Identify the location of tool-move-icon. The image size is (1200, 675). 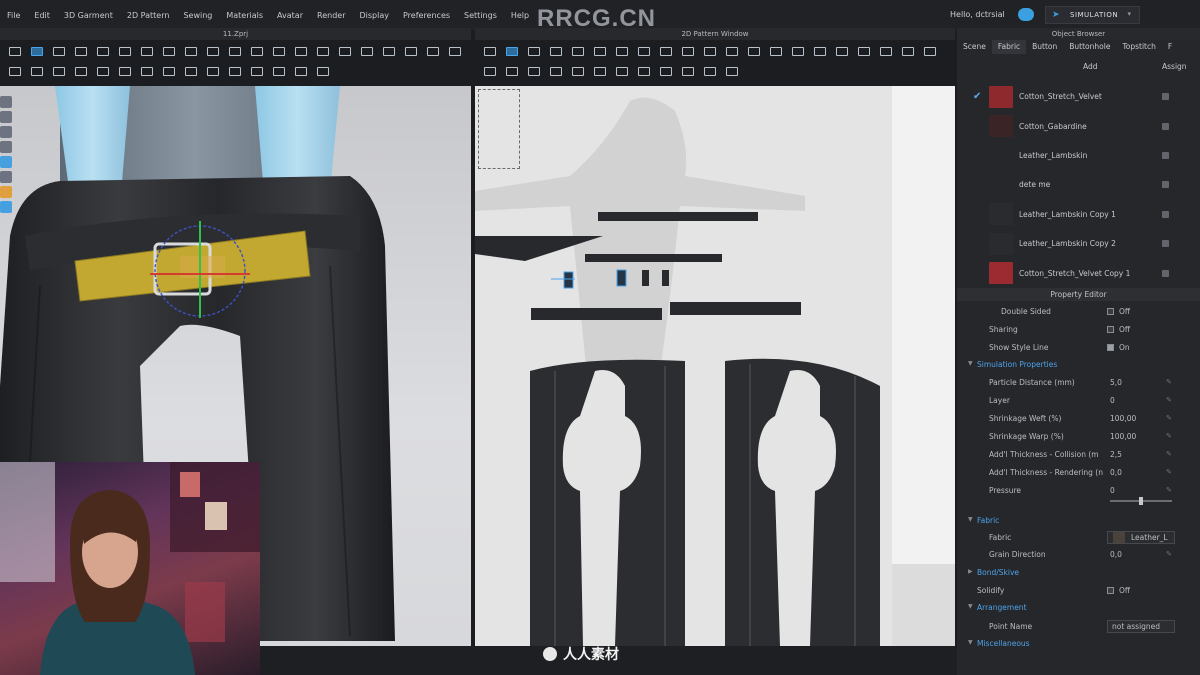
(59, 51).